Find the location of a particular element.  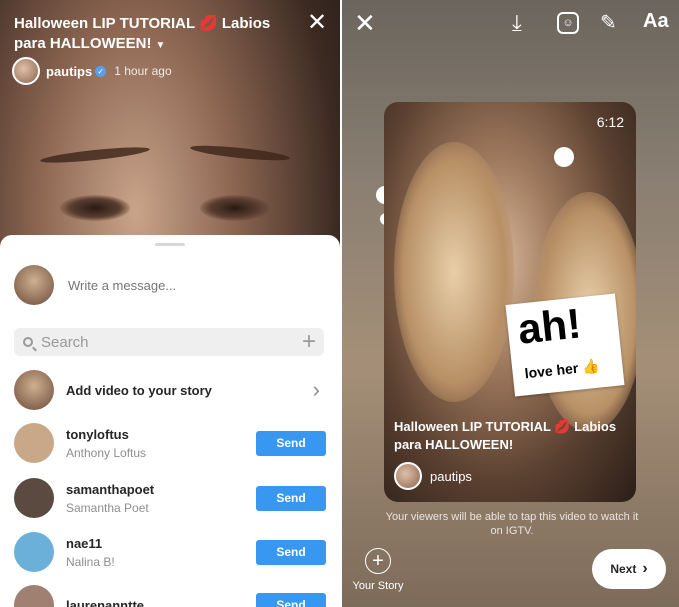

sticker-big-text: ah! is located at coordinates (549, 326).